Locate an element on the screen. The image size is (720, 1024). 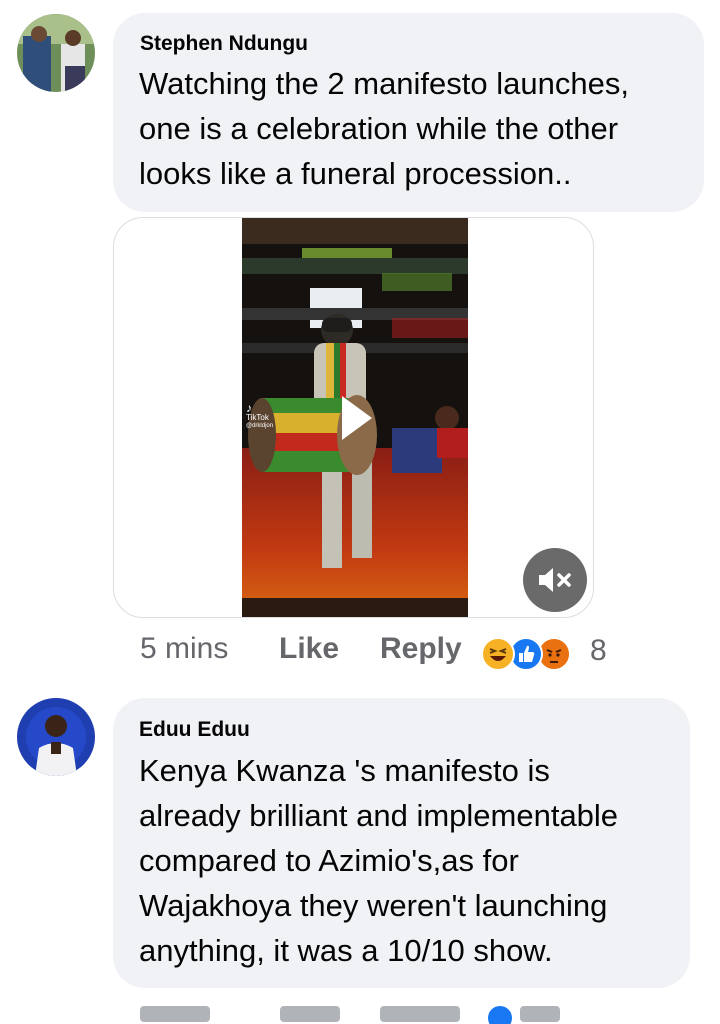
speaker-muted-icon is located at coordinates (555, 580).